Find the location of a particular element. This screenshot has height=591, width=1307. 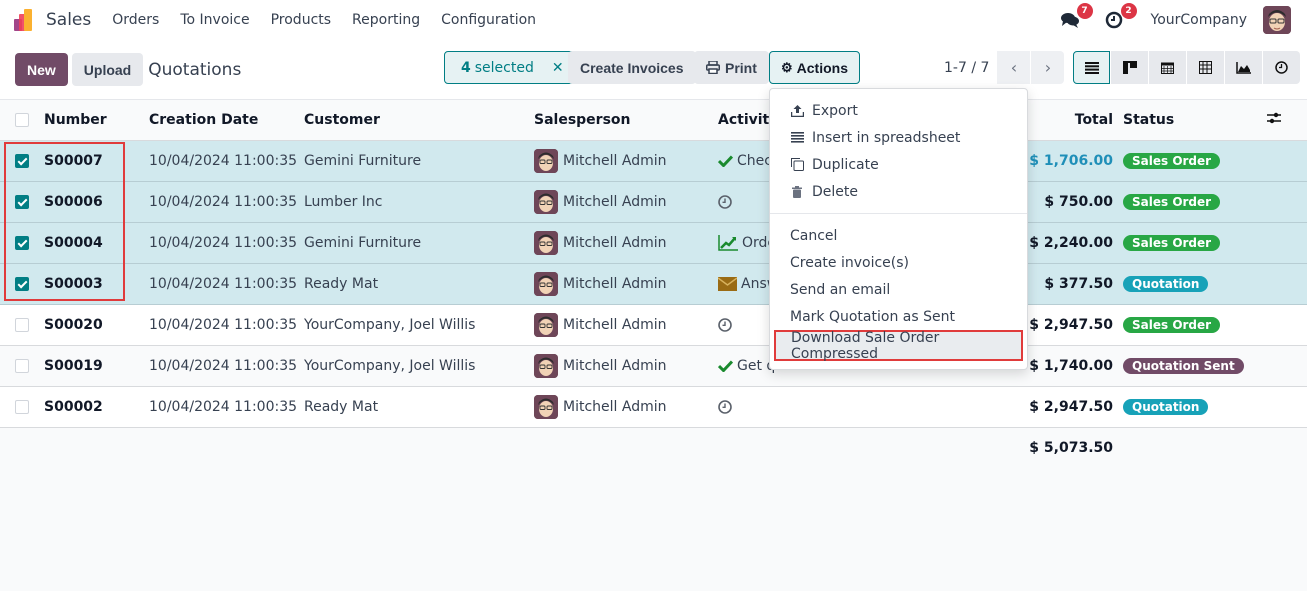

header-status: Status is located at coordinates (1195, 120).